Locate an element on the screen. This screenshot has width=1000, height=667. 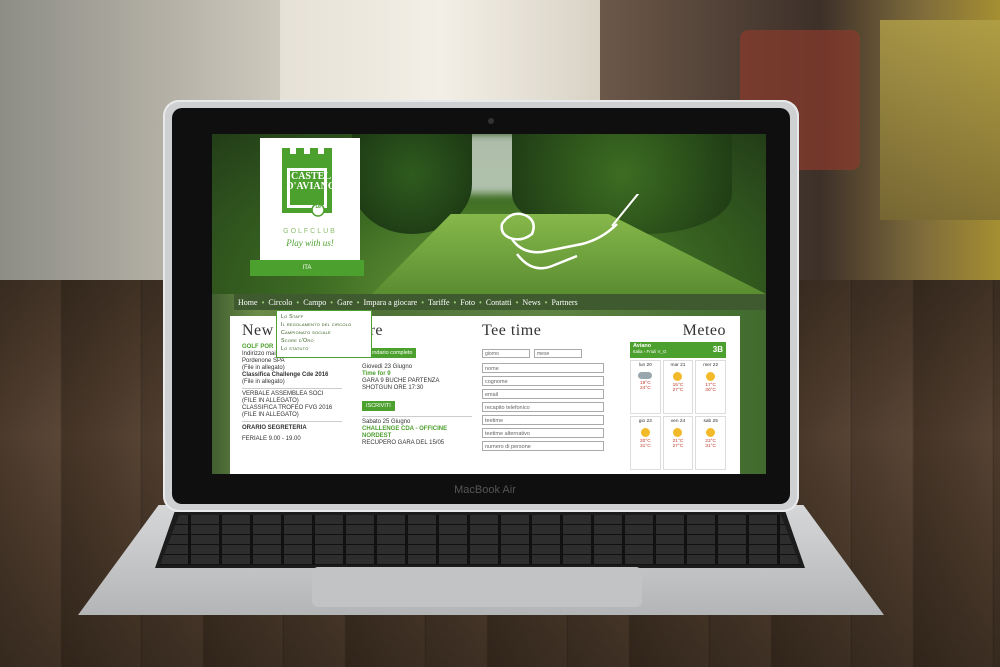
nav-home: Home is located at coordinates (248, 302).